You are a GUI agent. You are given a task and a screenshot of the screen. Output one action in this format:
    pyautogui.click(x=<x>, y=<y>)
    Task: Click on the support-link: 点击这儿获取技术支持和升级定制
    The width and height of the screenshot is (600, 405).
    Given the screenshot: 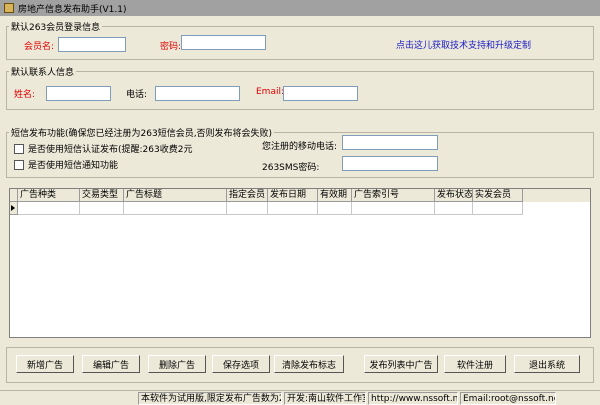 What is the action you would take?
    pyautogui.click(x=463, y=44)
    